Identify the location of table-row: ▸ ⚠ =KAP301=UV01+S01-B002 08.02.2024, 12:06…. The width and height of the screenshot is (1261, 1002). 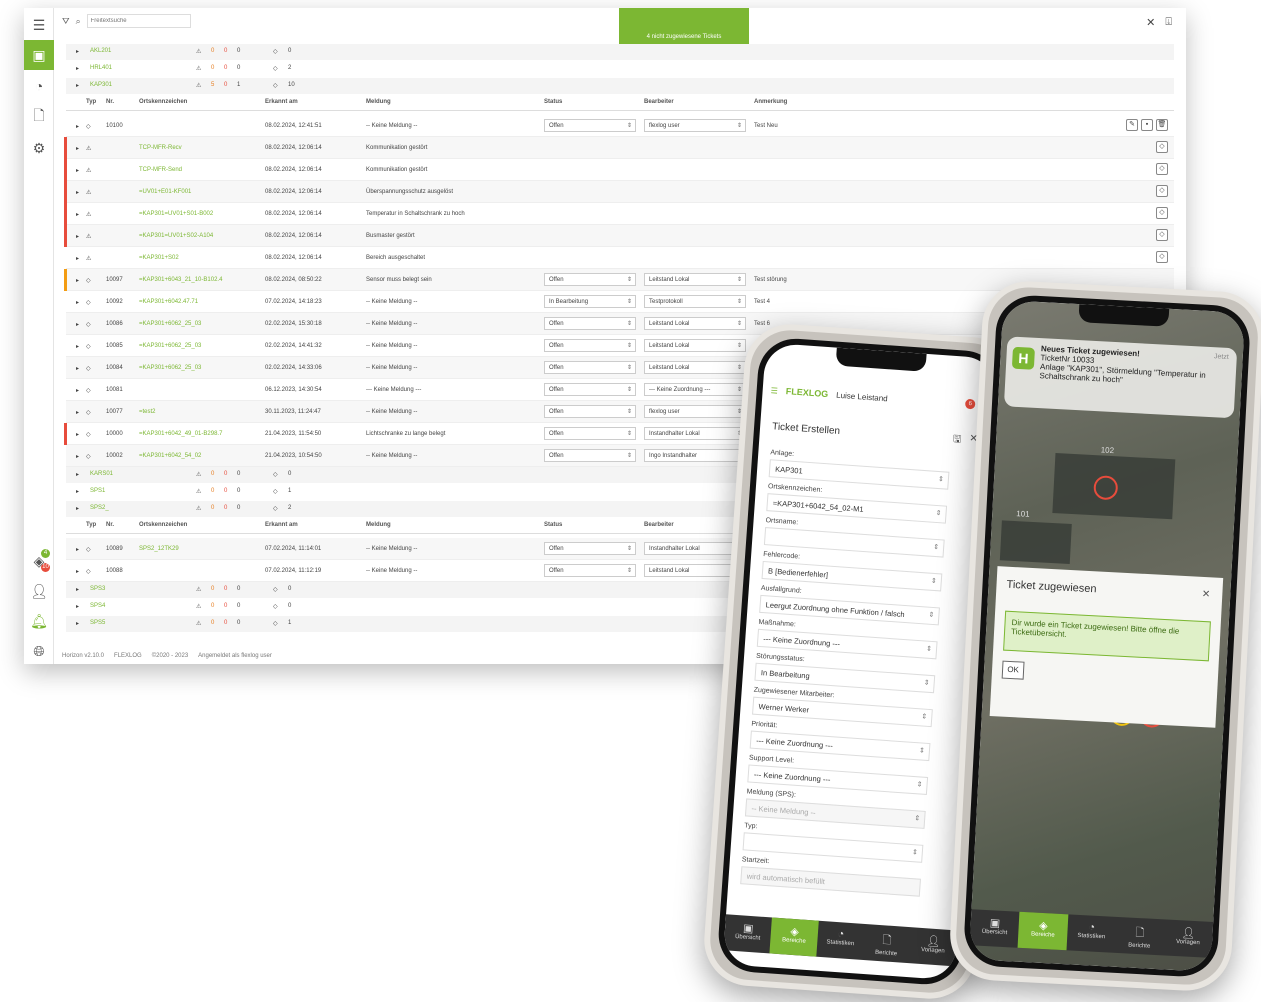
(619, 214).